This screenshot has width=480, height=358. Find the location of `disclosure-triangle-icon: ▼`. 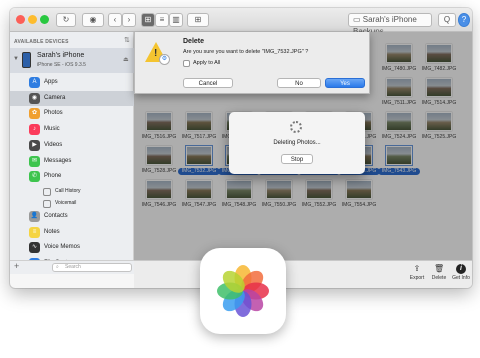

disclosure-triangle-icon: ▼ is located at coordinates (16, 59).